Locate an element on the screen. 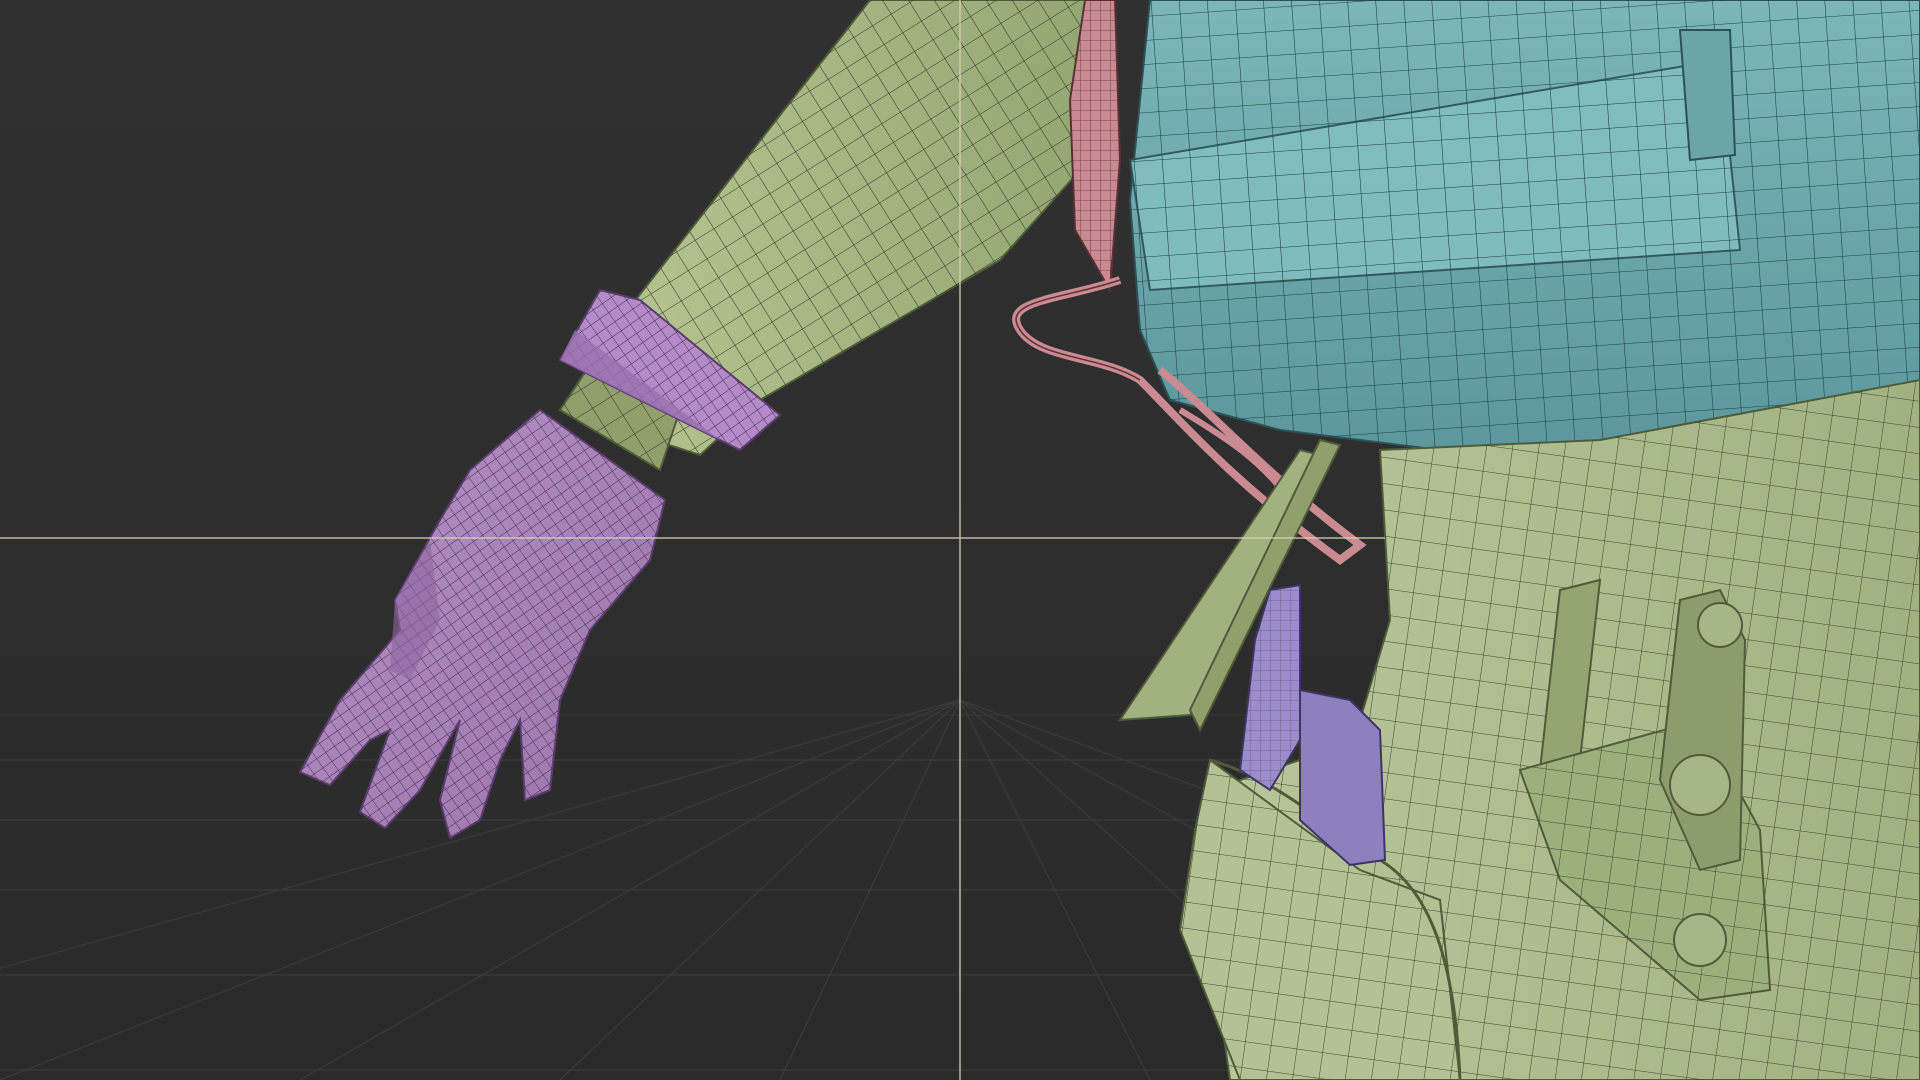 Image resolution: width=1920 pixels, height=1080 pixels. glove-mesh is located at coordinates (482, 624).